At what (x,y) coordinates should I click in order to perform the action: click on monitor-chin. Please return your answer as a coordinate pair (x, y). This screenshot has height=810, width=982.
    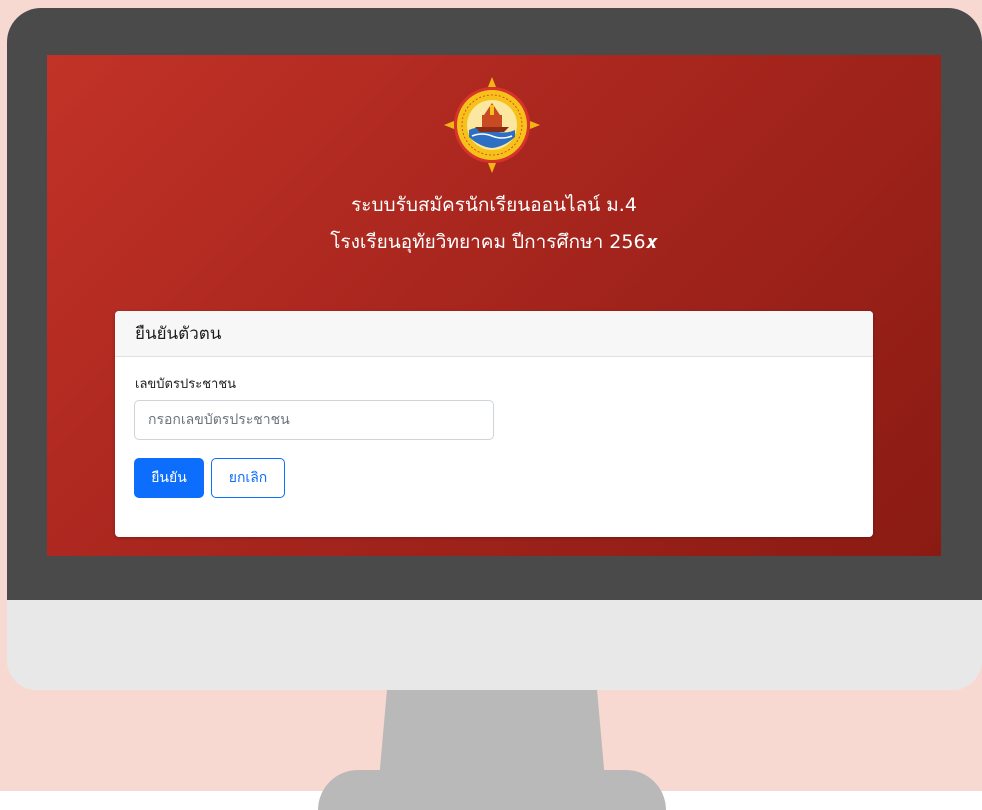
    Looking at the image, I should click on (494, 645).